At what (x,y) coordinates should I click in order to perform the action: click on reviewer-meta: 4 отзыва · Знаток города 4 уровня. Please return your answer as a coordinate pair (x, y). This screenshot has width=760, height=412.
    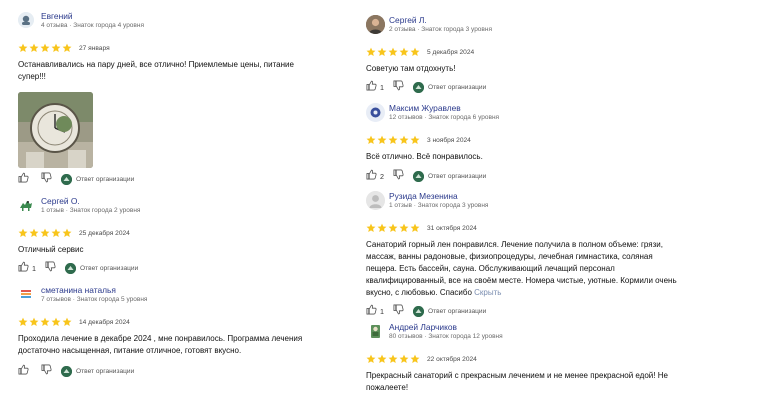
    Looking at the image, I should click on (92, 25).